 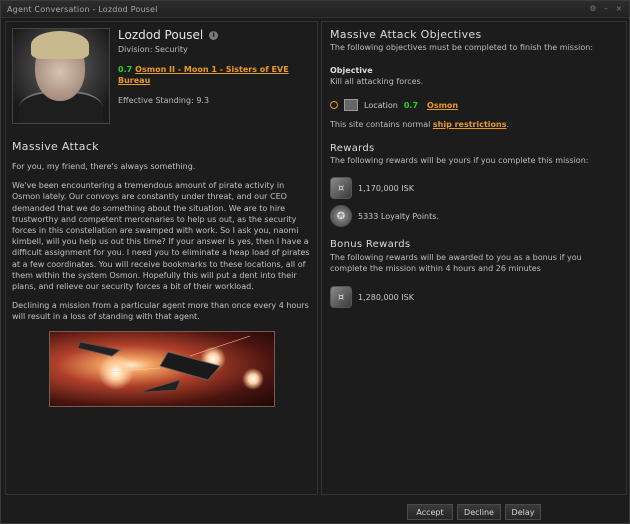 What do you see at coordinates (474, 297) in the screenshot?
I see `bonus-reward-item: ¤ 1,280,000 ISK` at bounding box center [474, 297].